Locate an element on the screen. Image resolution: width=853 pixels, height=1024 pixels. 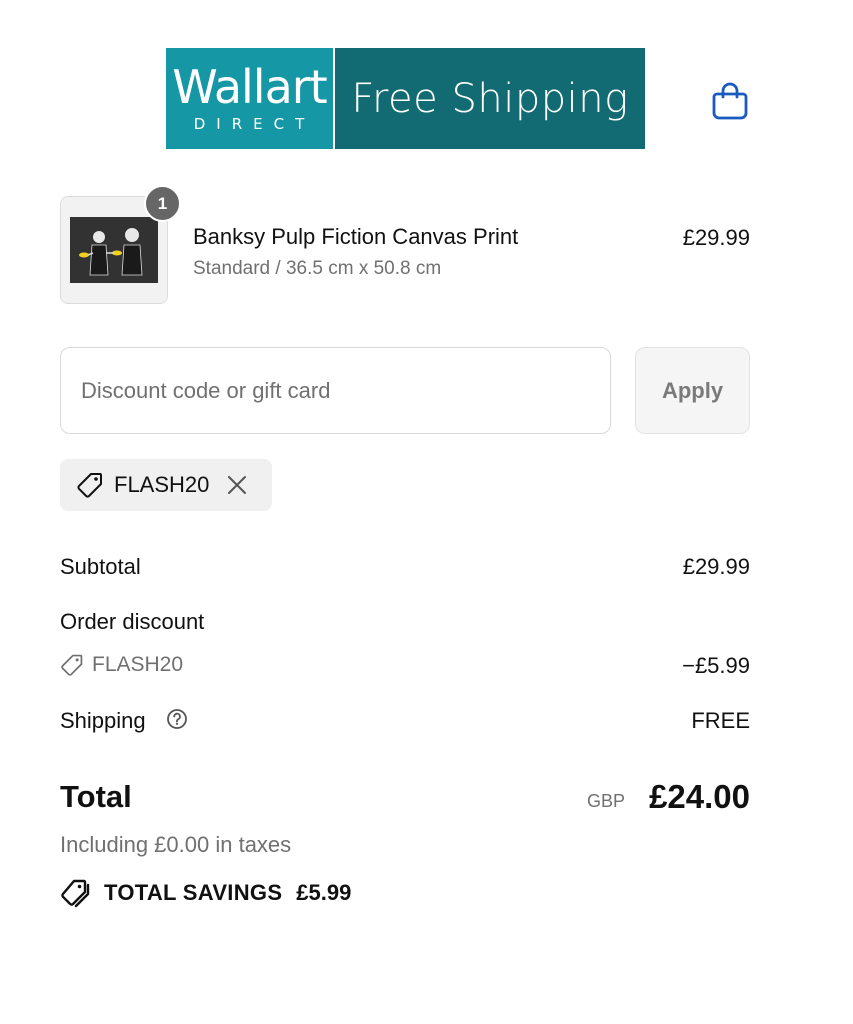
store-logo: Wallart DIRECT is located at coordinates (249, 98).